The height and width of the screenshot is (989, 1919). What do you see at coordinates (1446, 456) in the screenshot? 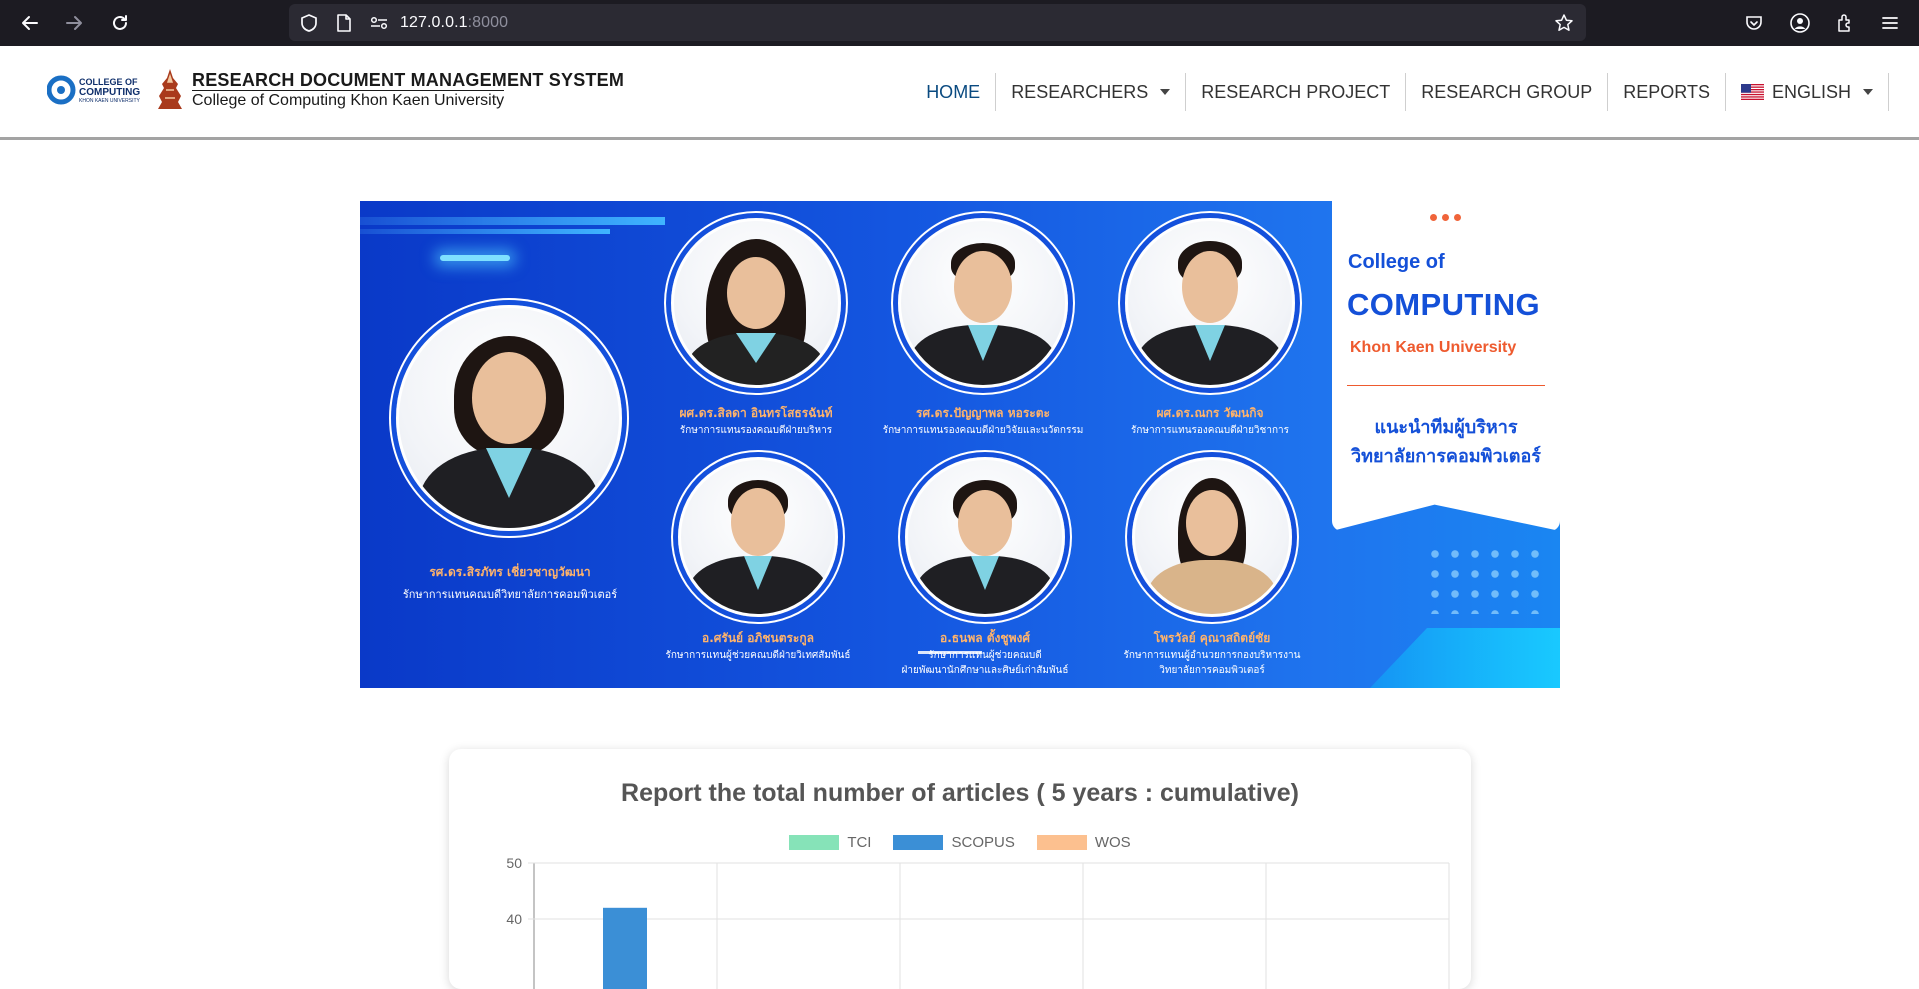
I see `intro-line-2: วิทยาลัยการคอมพิวเตอร์` at bounding box center [1446, 456].